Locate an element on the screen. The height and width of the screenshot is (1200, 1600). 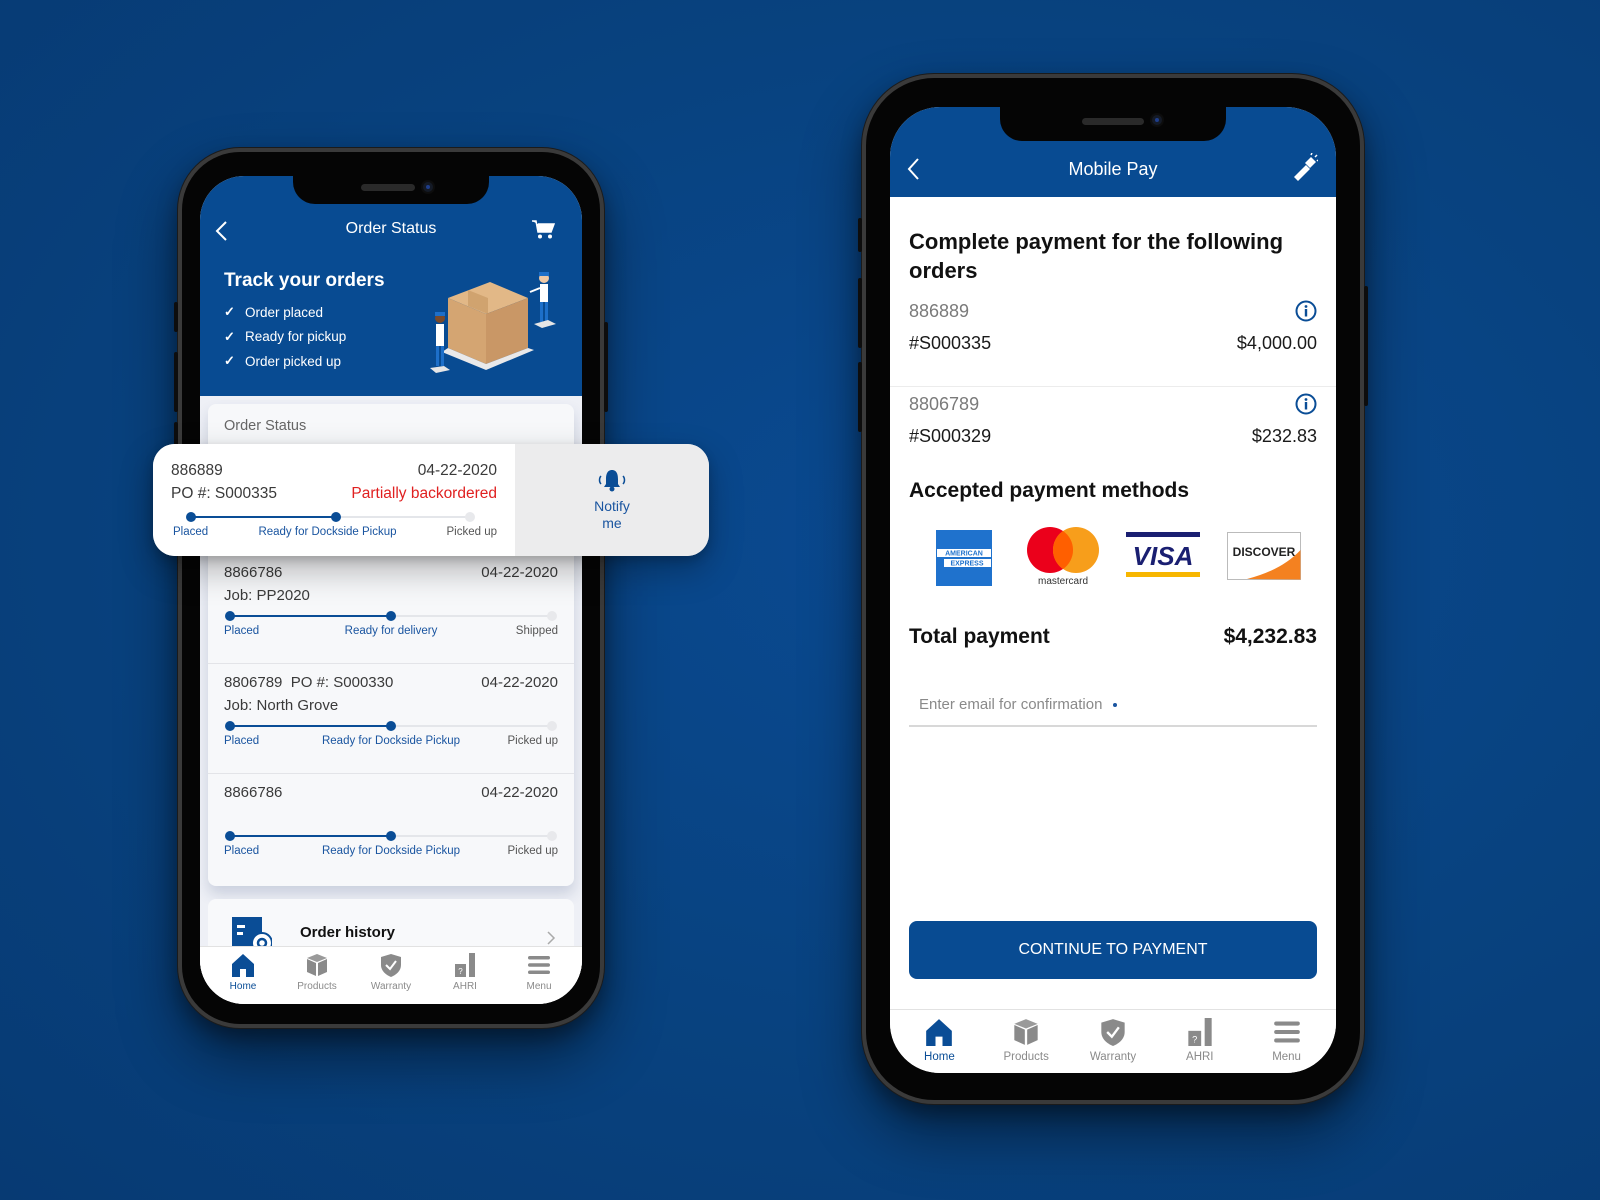
hamburger-menu-icon is located at coordinates (1286, 1032).